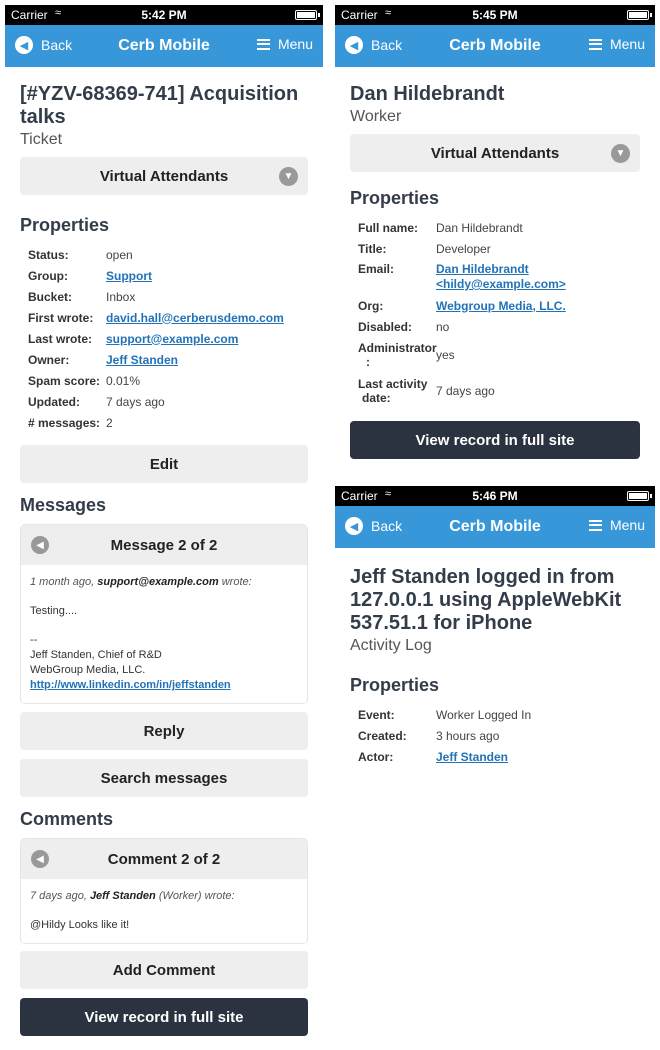  I want to click on reply-button: Reply, so click(164, 731).